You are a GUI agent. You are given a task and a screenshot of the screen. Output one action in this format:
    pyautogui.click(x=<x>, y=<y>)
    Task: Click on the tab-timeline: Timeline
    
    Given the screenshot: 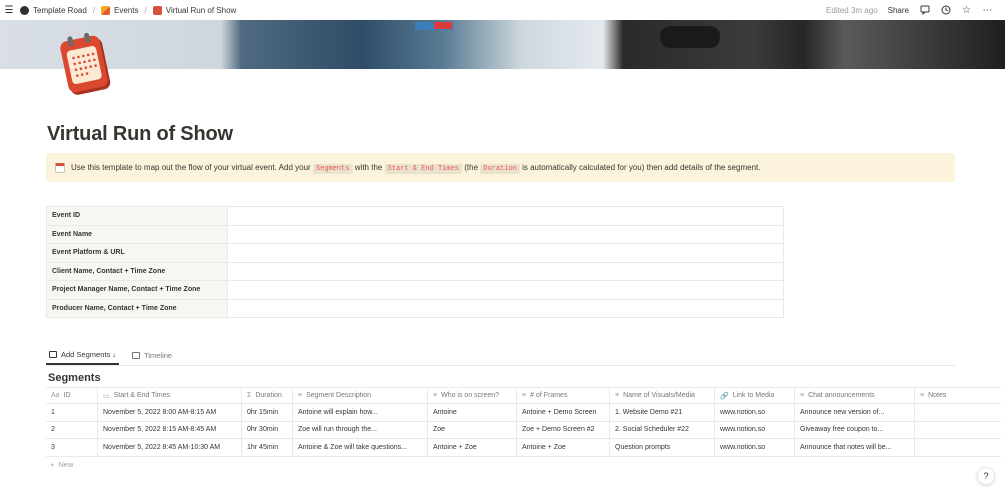 What is the action you would take?
    pyautogui.click(x=152, y=355)
    